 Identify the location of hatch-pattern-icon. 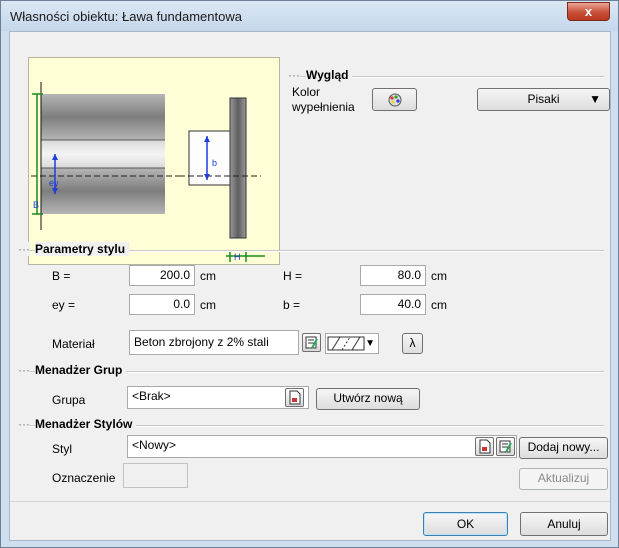
(346, 343).